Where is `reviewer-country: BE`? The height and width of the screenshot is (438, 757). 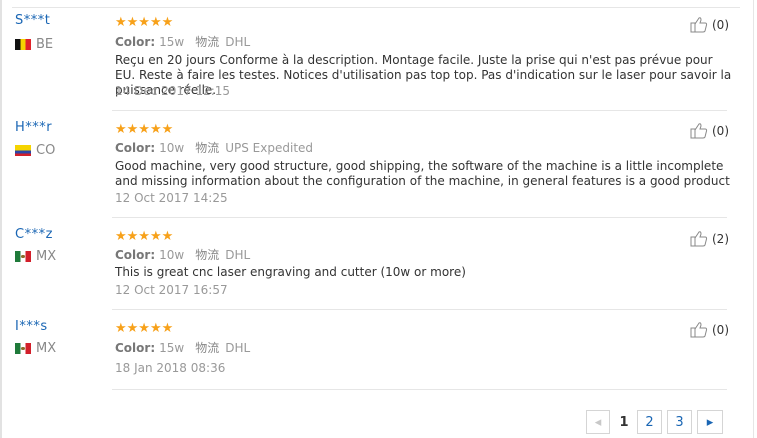 reviewer-country: BE is located at coordinates (34, 44).